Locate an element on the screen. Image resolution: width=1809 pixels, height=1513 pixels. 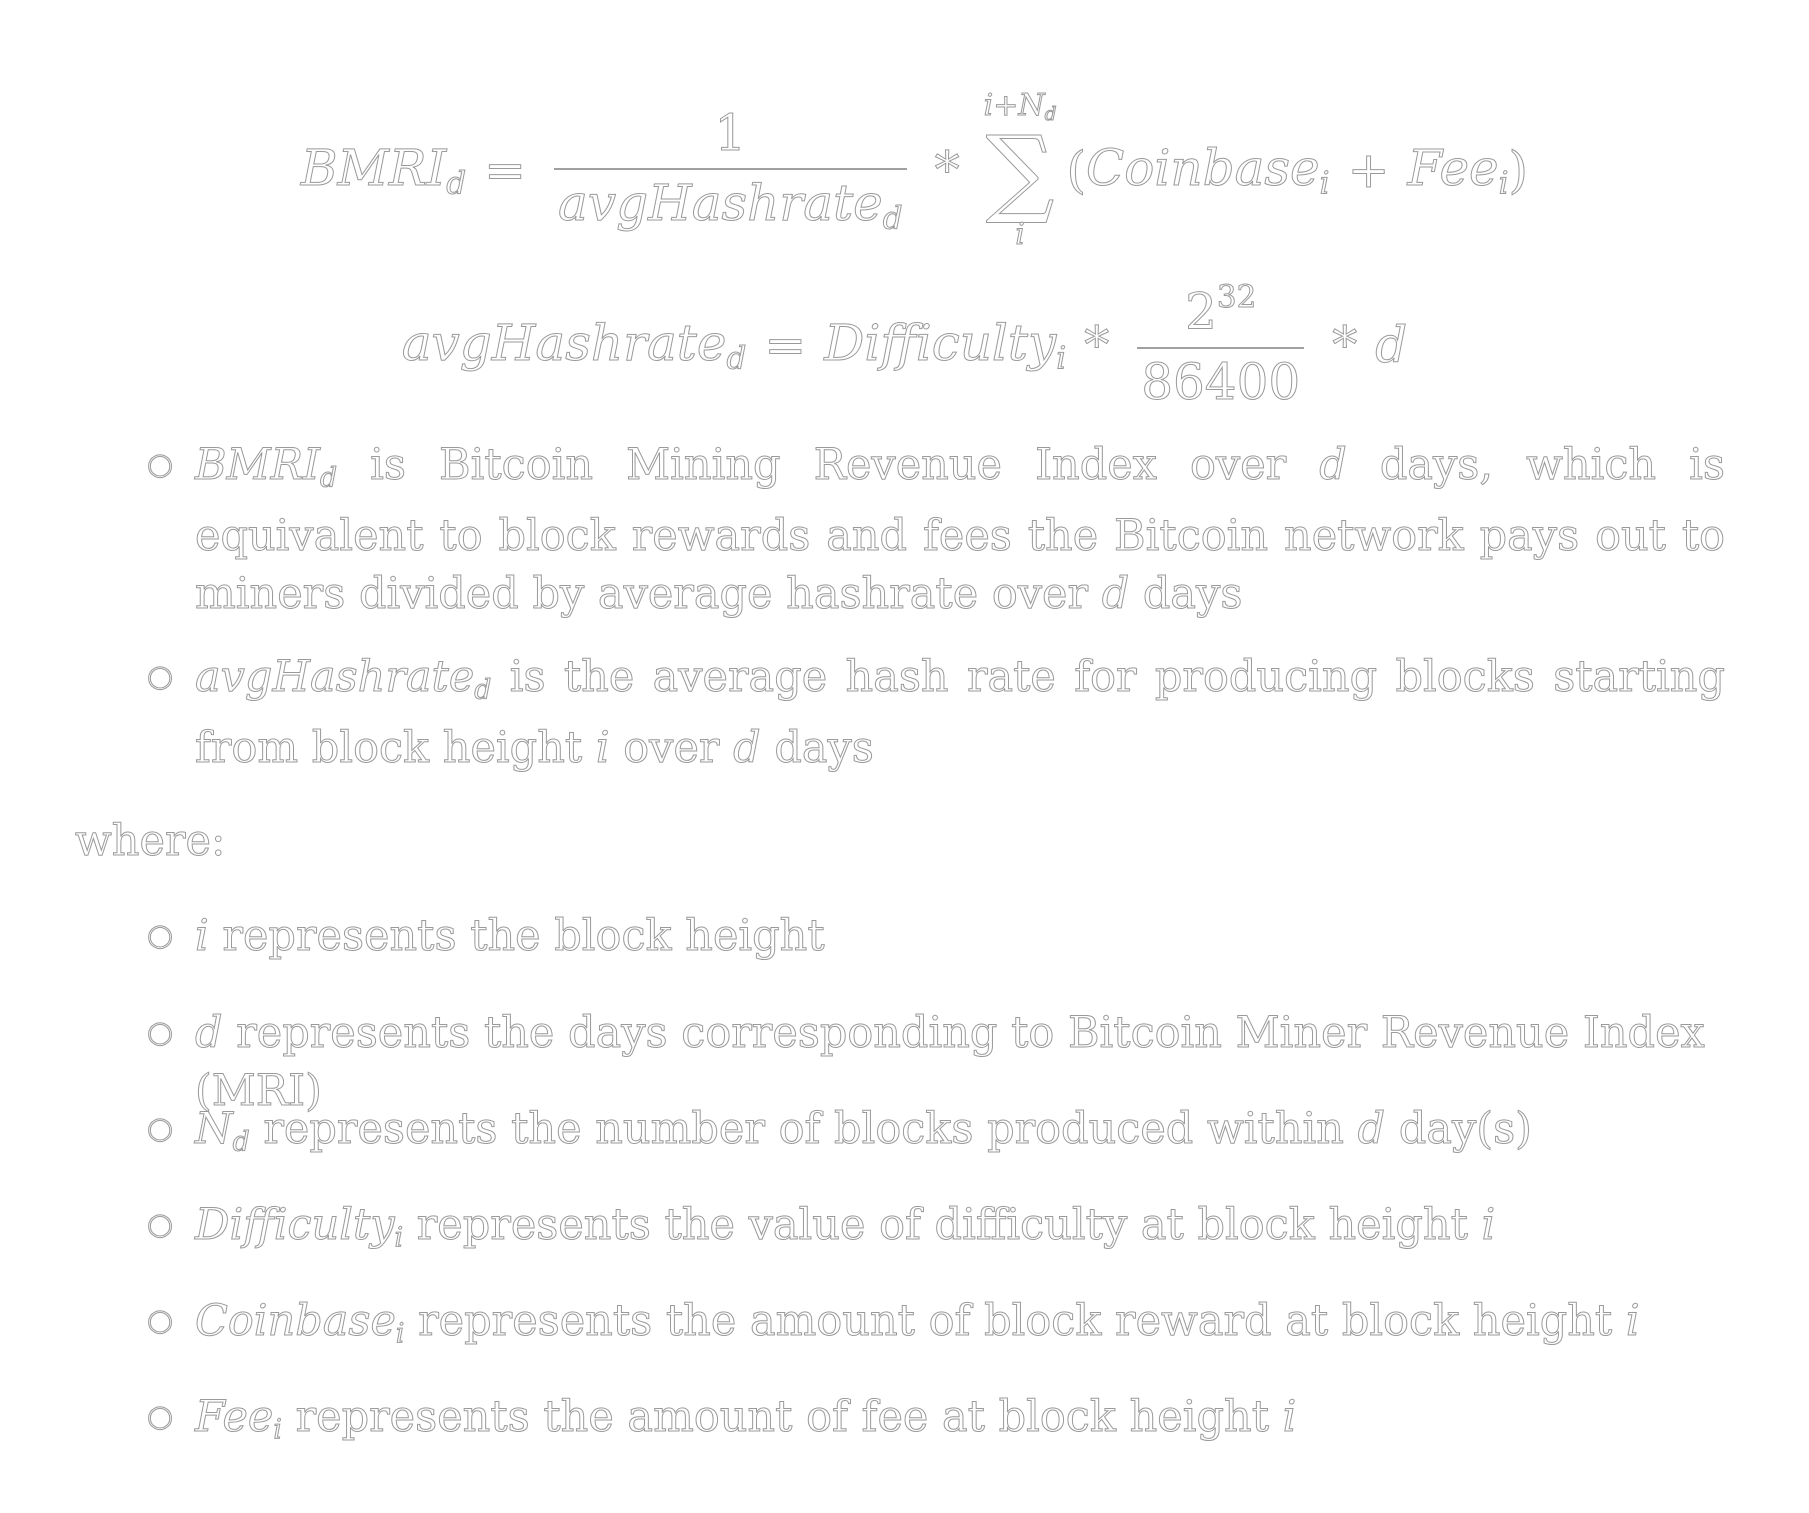
where-item-text: i represents the block height is located at coordinates (510, 936).